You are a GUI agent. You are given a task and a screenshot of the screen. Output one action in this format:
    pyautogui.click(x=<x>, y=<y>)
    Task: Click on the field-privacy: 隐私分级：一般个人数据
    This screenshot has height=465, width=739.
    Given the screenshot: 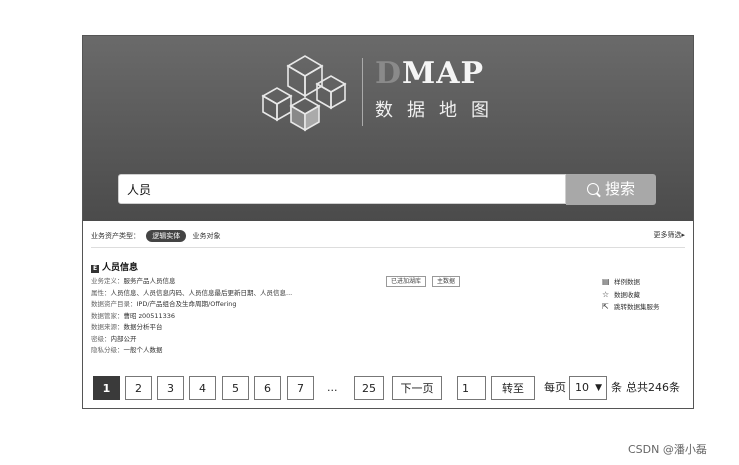 What is the action you would take?
    pyautogui.click(x=388, y=351)
    